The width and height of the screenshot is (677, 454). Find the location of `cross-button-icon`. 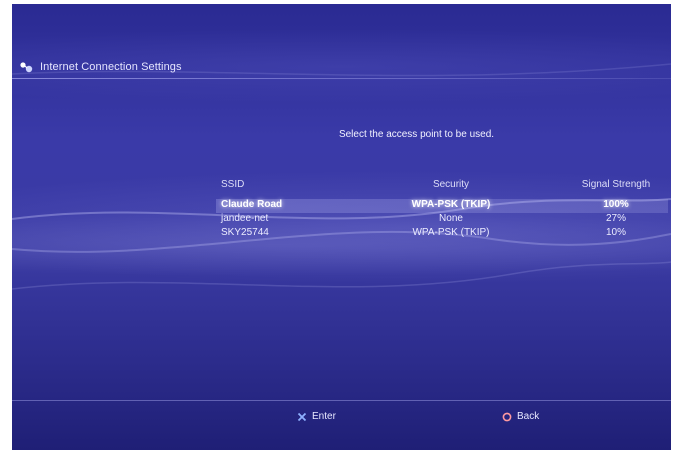

cross-button-icon is located at coordinates (302, 416).